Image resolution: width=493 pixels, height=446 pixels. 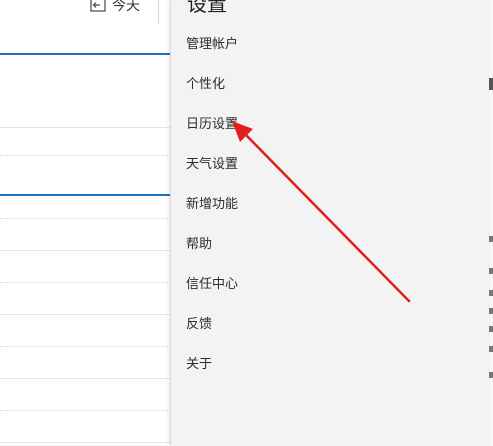 What do you see at coordinates (331, 85) in the screenshot?
I see `menu-item-personalization: 个性化` at bounding box center [331, 85].